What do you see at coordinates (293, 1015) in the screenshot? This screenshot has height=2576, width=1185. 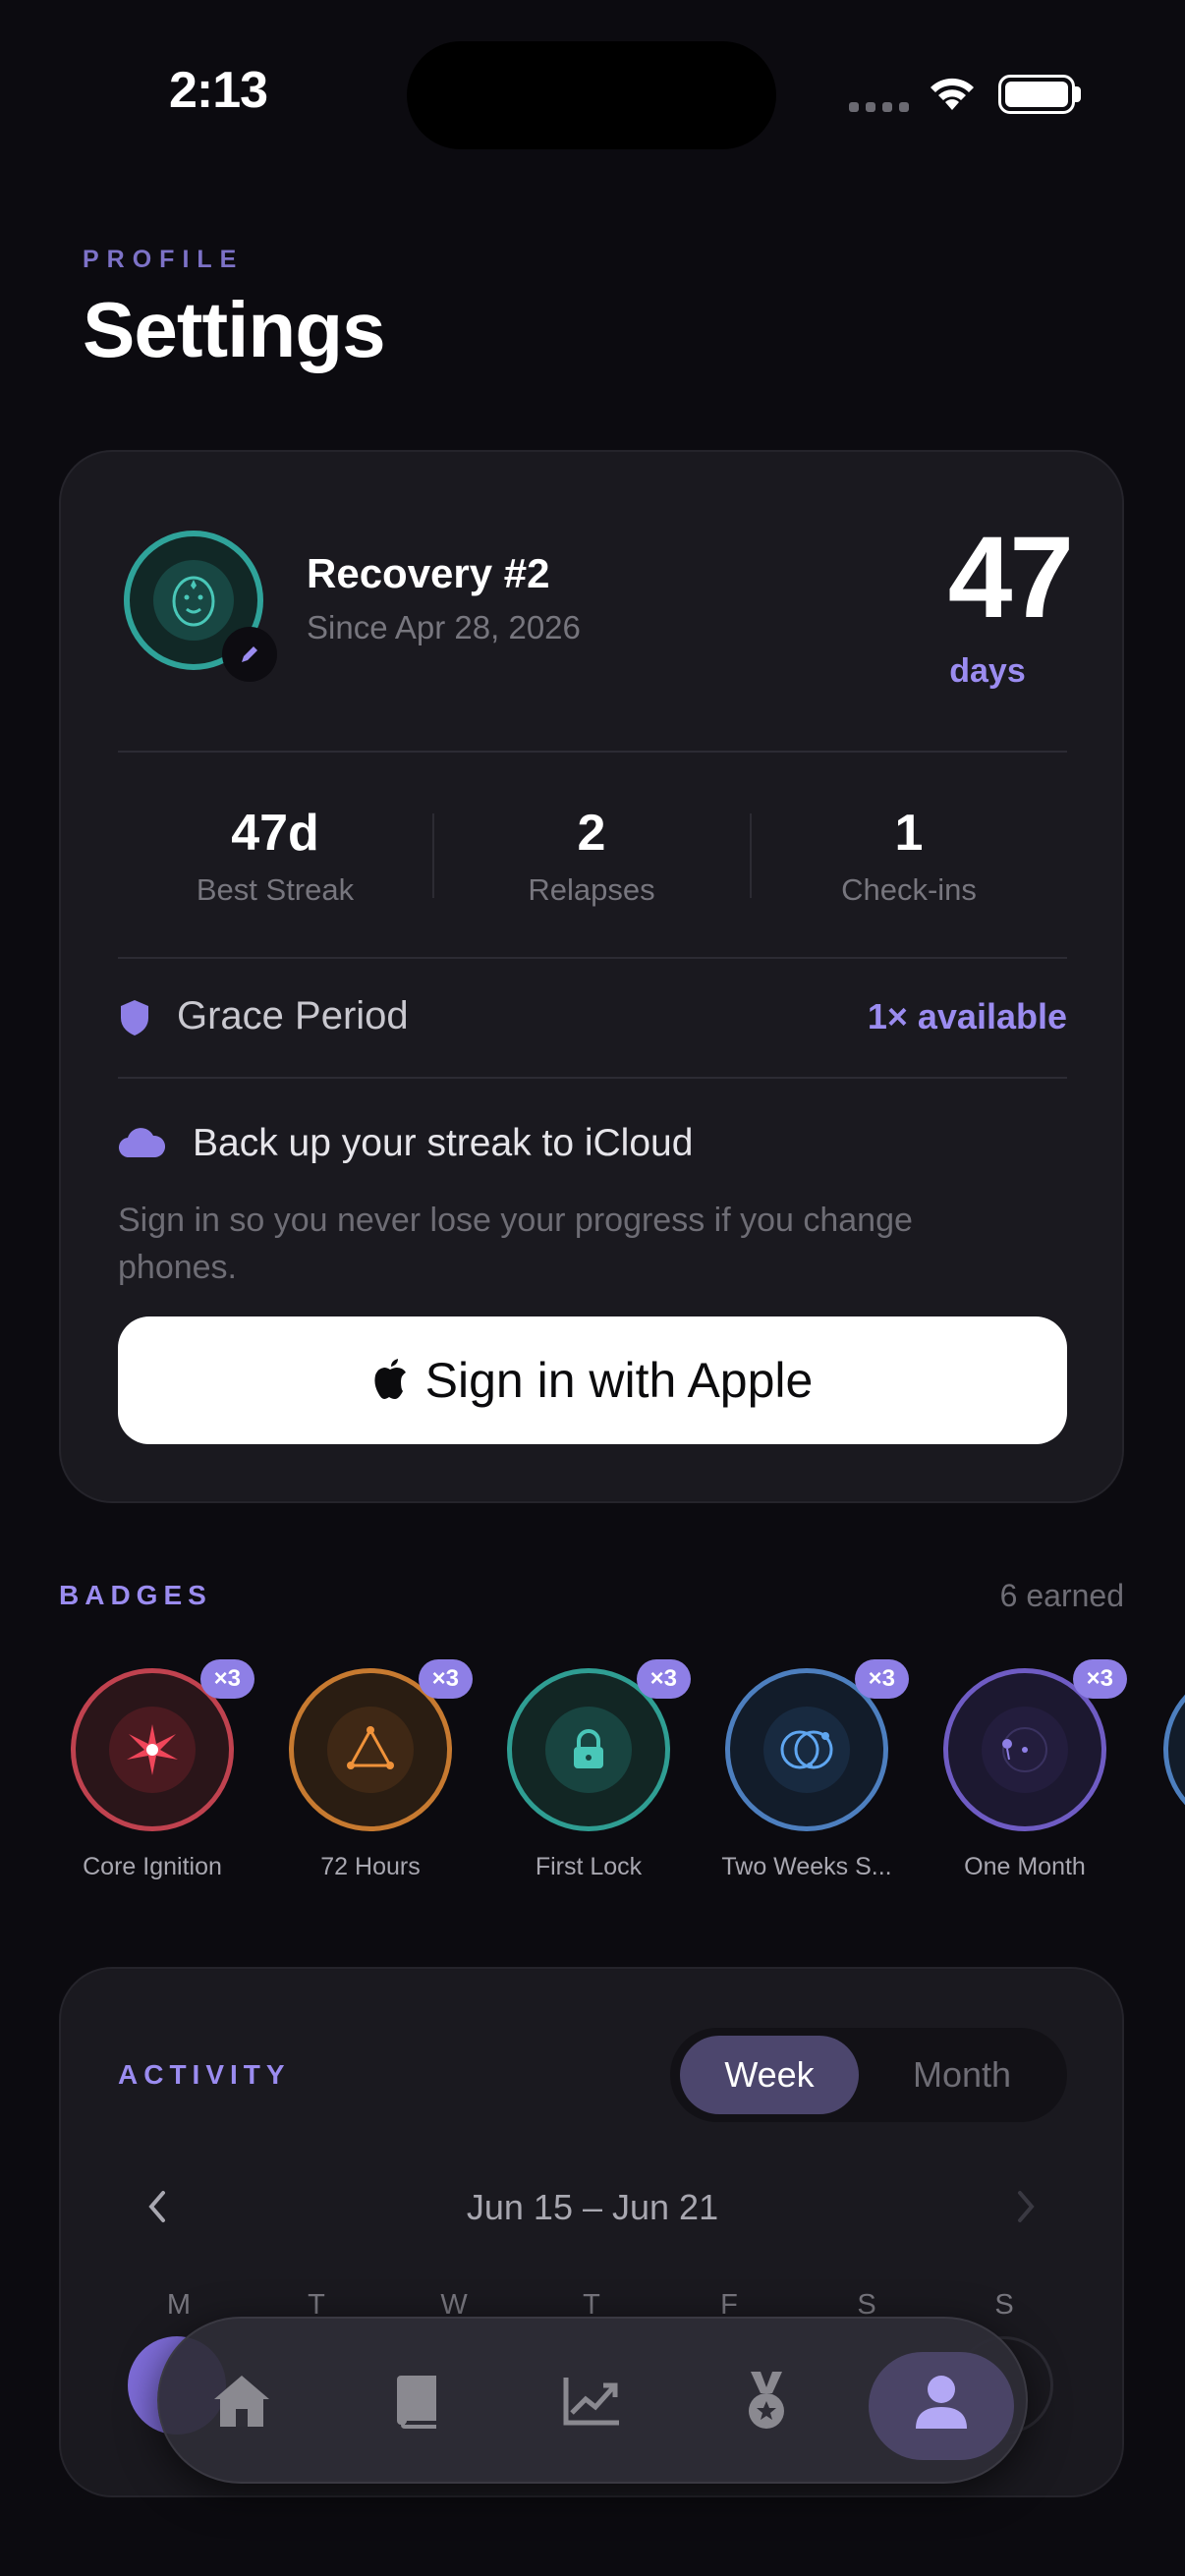 I see `grace-period-label: Grace Period` at bounding box center [293, 1015].